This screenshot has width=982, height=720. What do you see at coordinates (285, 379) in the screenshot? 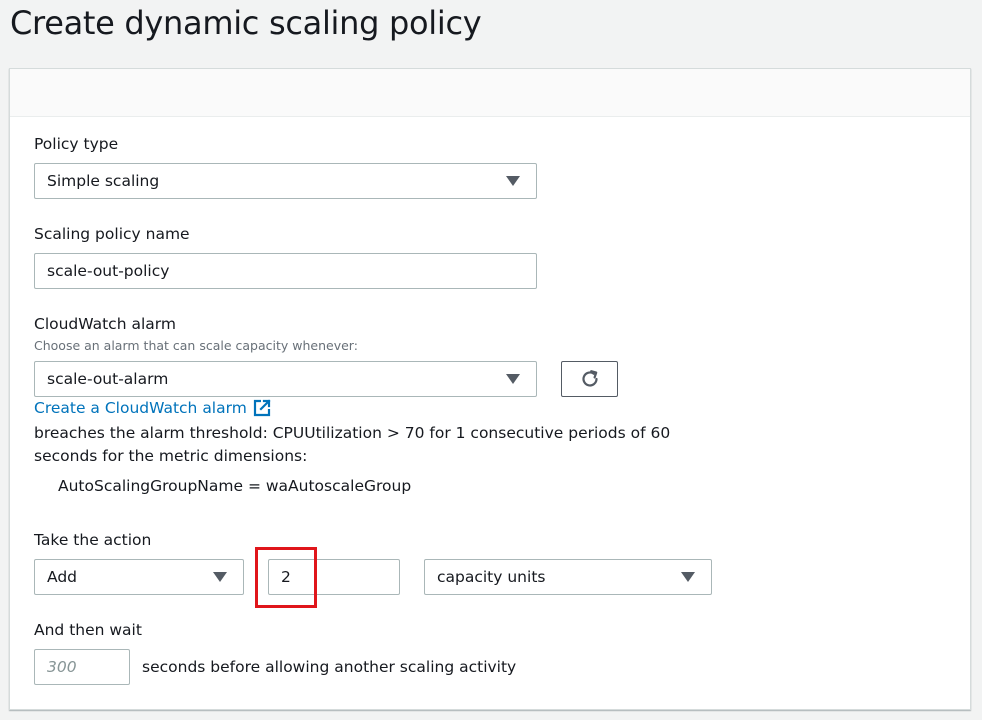
I see `alarm-select: scale-out-alarm` at bounding box center [285, 379].